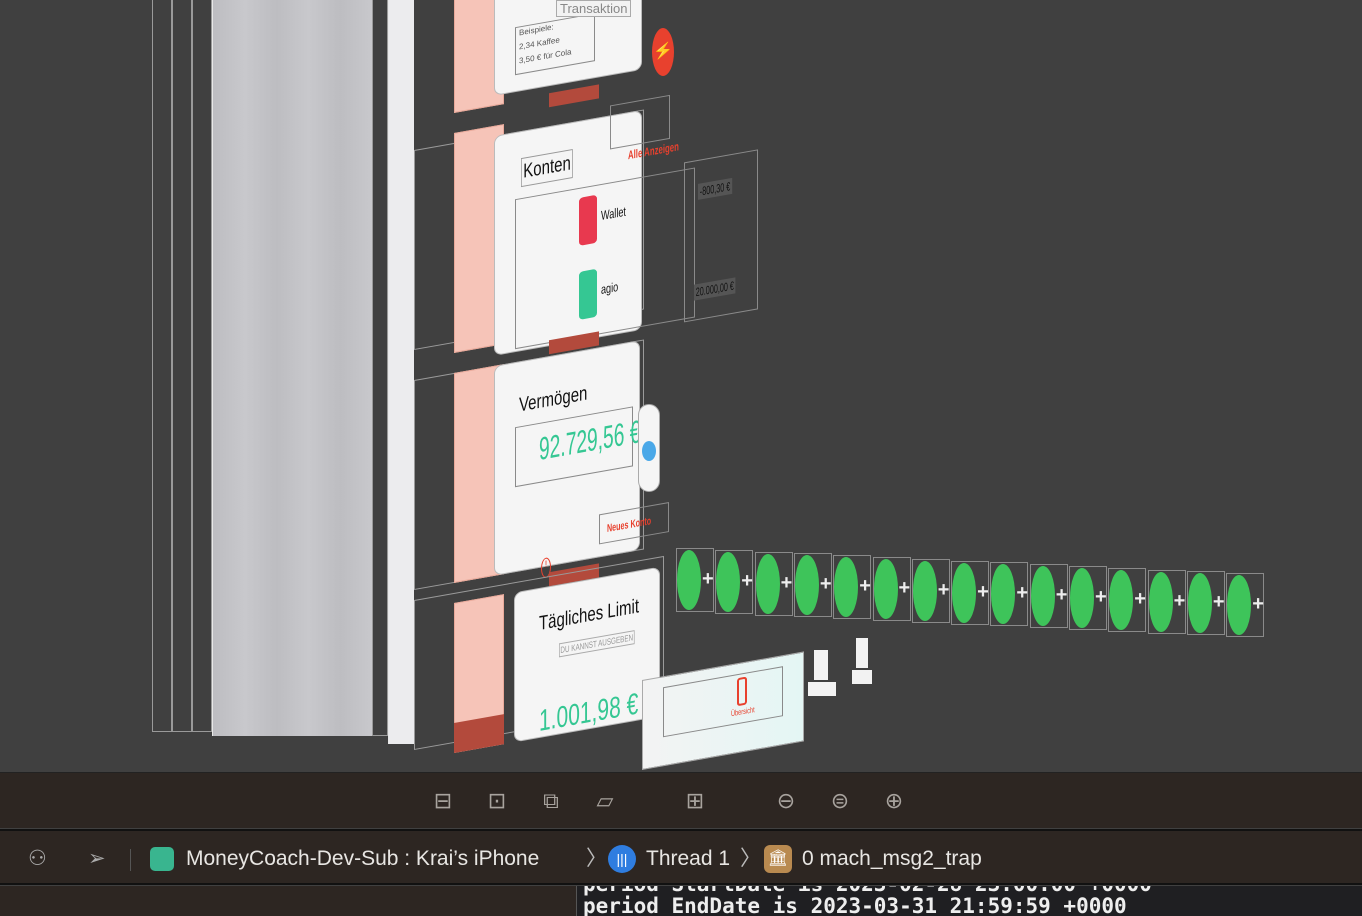 Image resolution: width=1362 pixels, height=916 pixels. Describe the element at coordinates (786, 801) in the screenshot. I see `zoom-out-icon: ⊖` at that location.